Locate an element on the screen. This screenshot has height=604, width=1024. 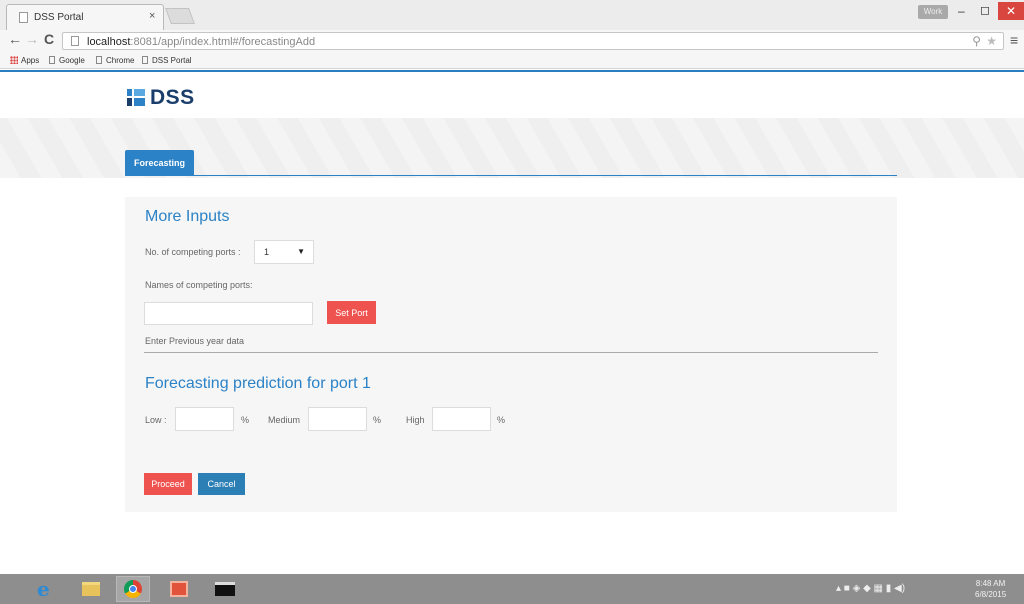
profile-badge: Work is located at coordinates (933, 12).